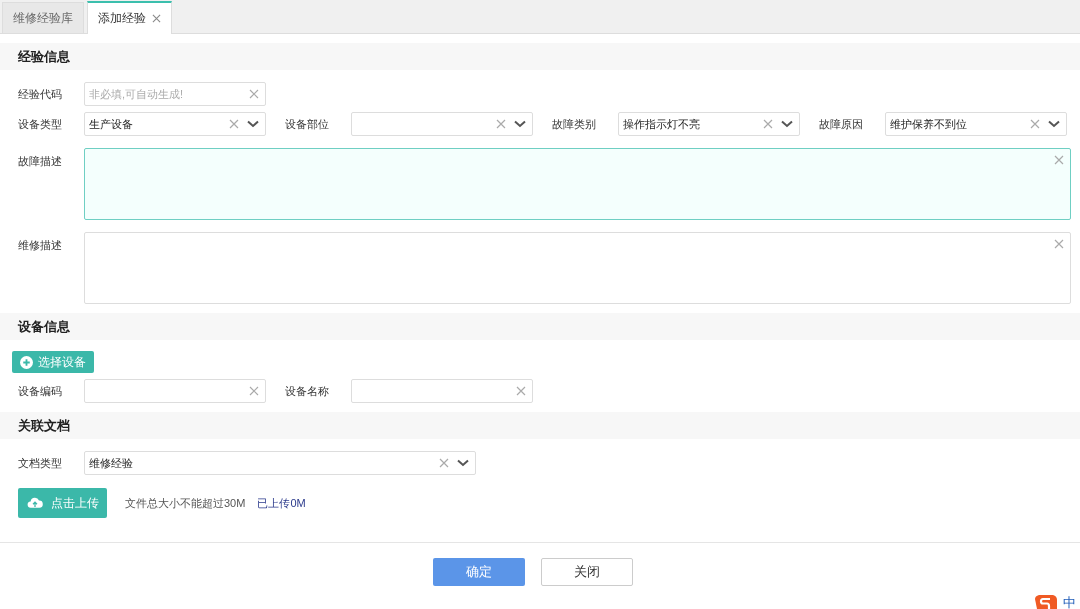 The height and width of the screenshot is (609, 1080). What do you see at coordinates (280, 463) in the screenshot?
I see `select-field: 维修经验` at bounding box center [280, 463].